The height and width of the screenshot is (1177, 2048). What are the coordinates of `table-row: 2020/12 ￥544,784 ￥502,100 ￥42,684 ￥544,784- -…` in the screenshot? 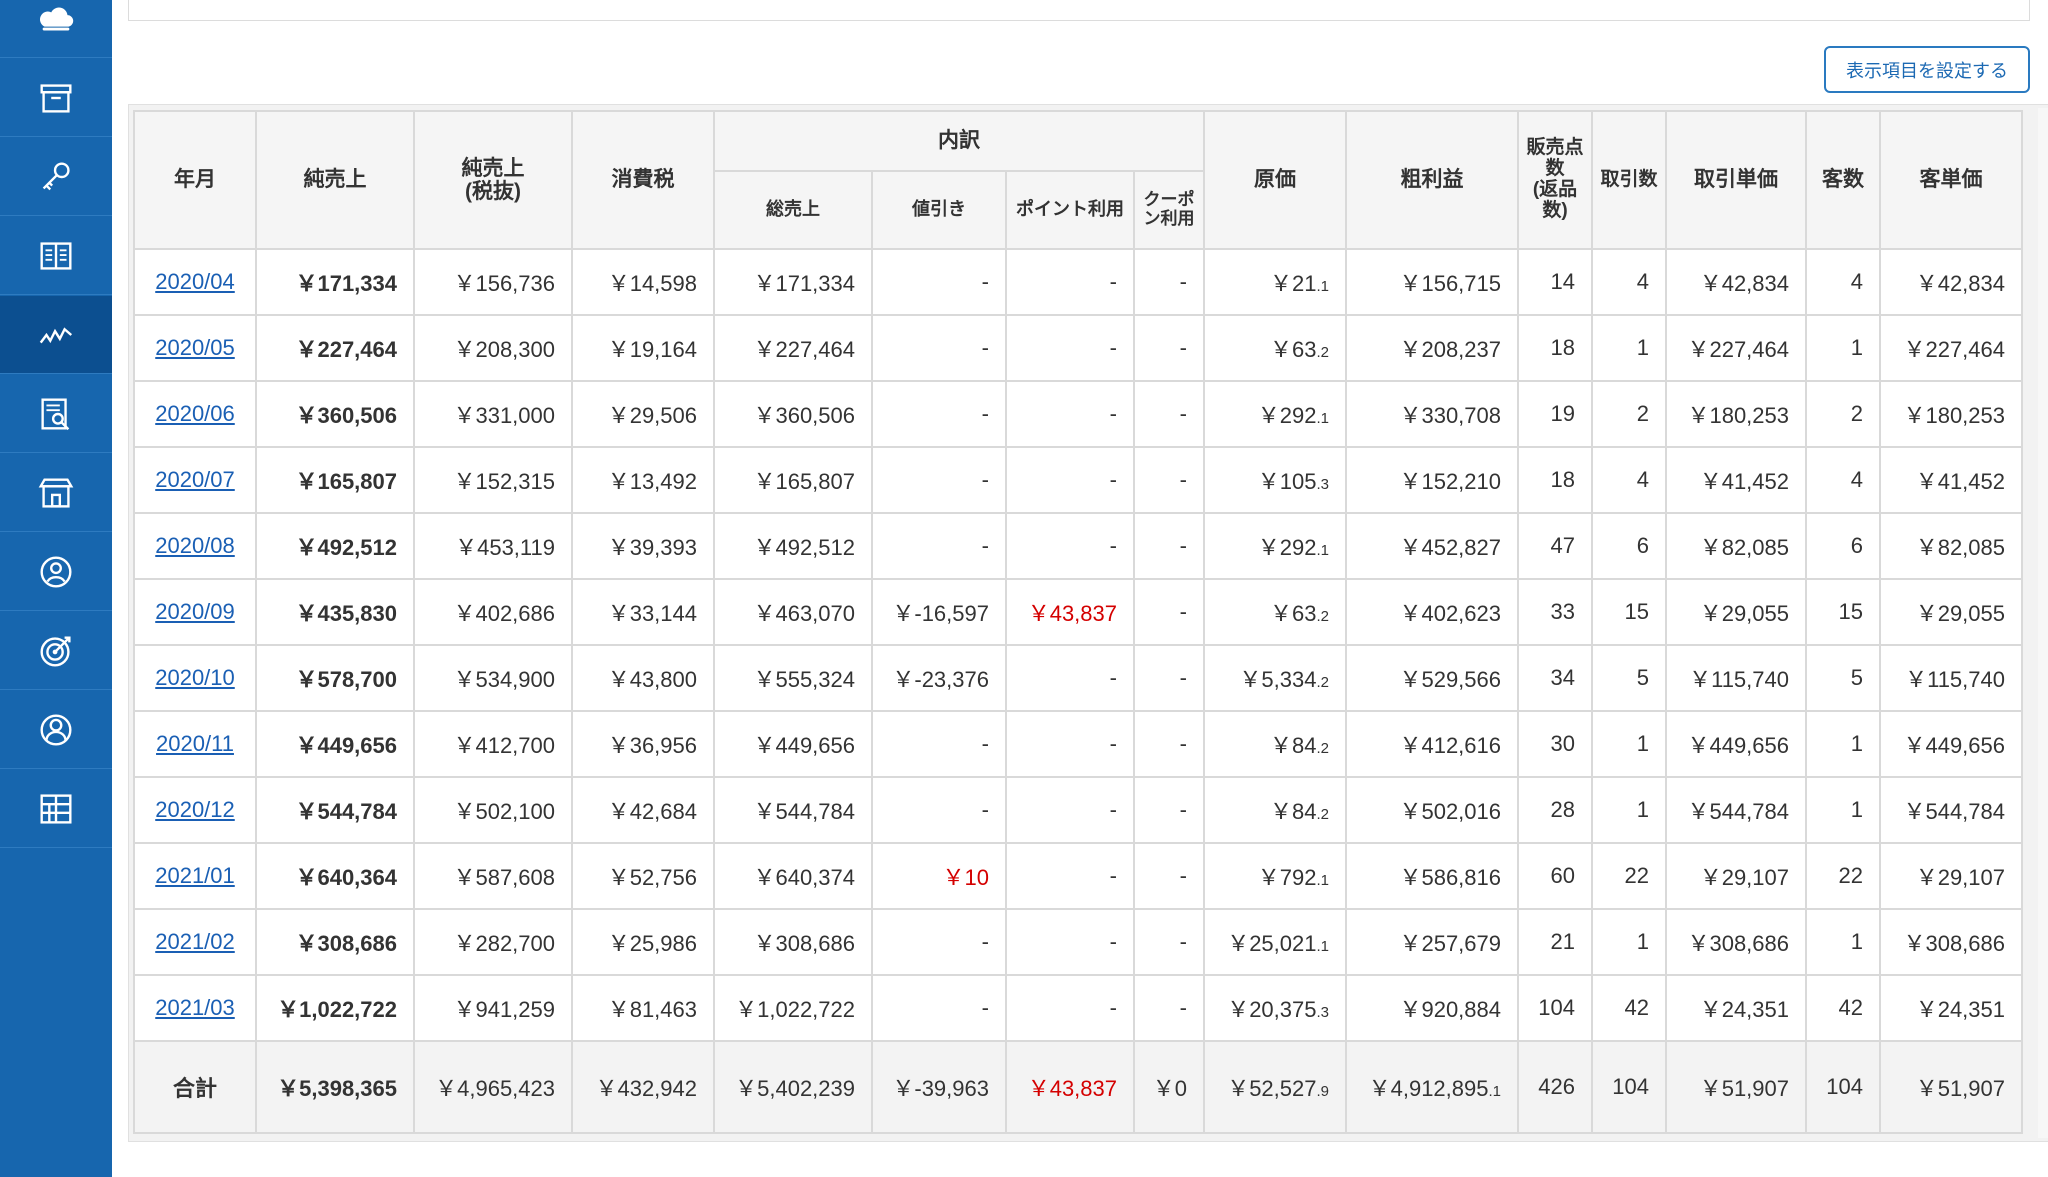 It's located at (1078, 810).